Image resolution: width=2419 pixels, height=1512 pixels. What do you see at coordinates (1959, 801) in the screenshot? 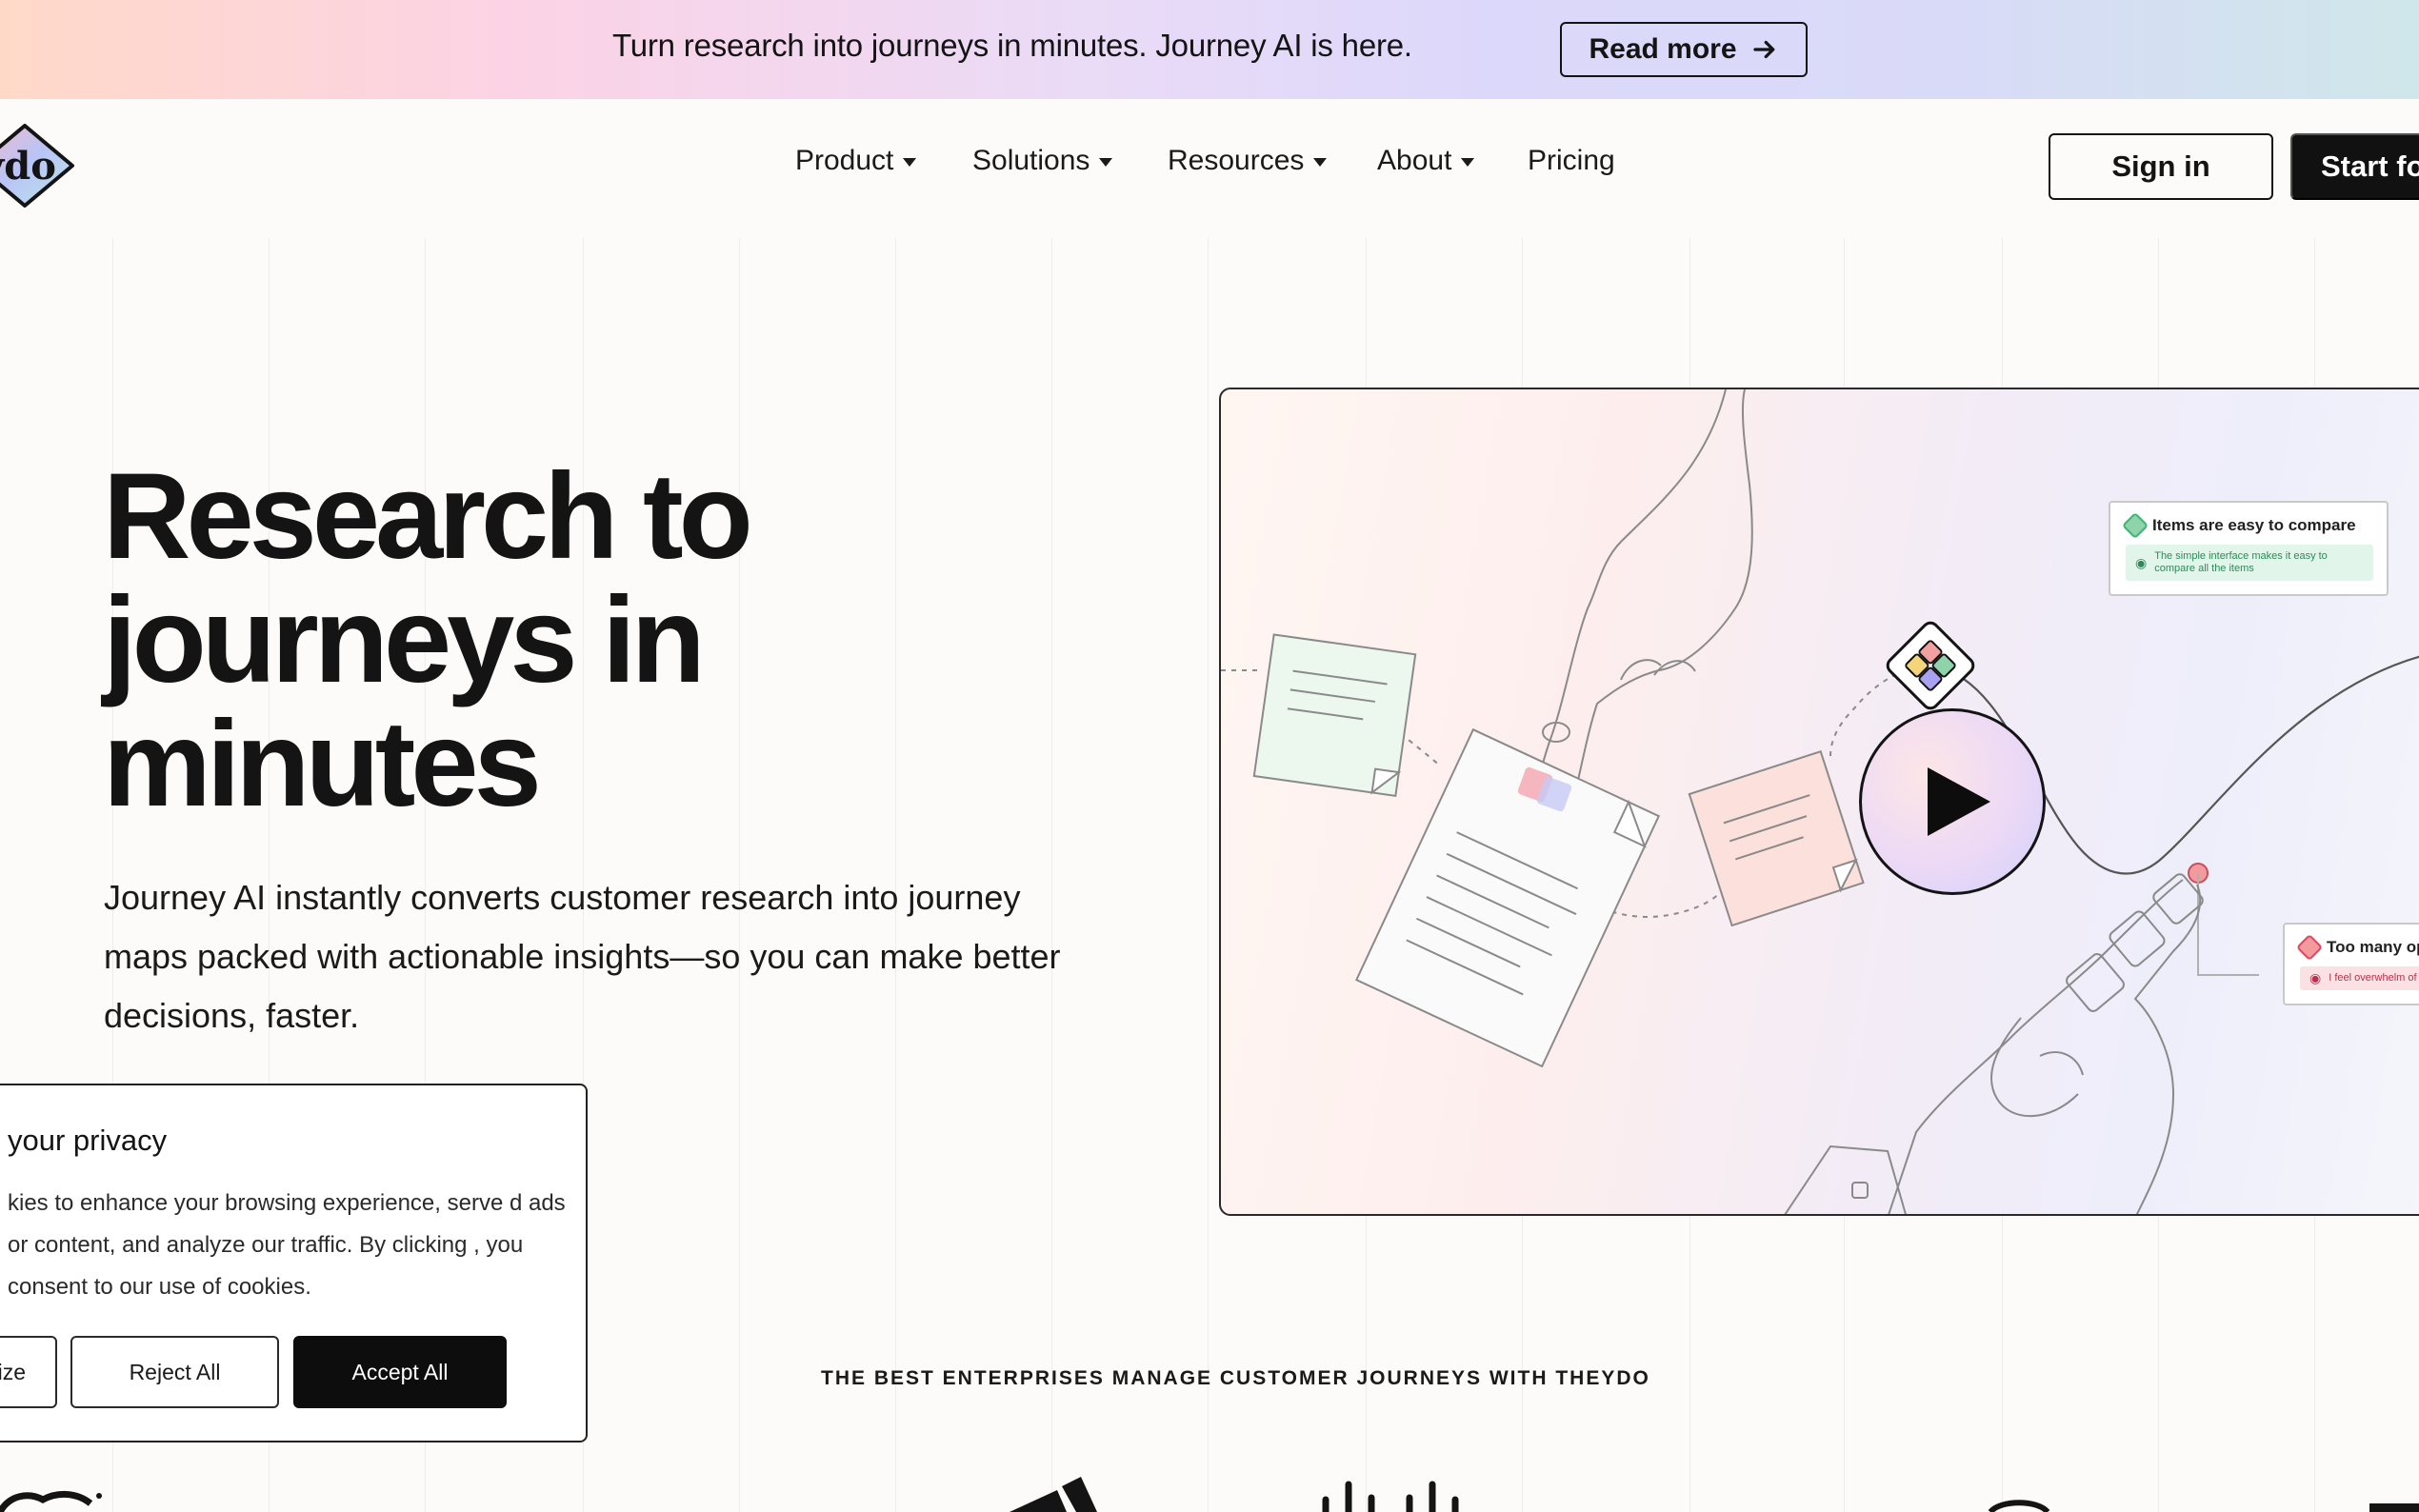
I see `play-icon` at bounding box center [1959, 801].